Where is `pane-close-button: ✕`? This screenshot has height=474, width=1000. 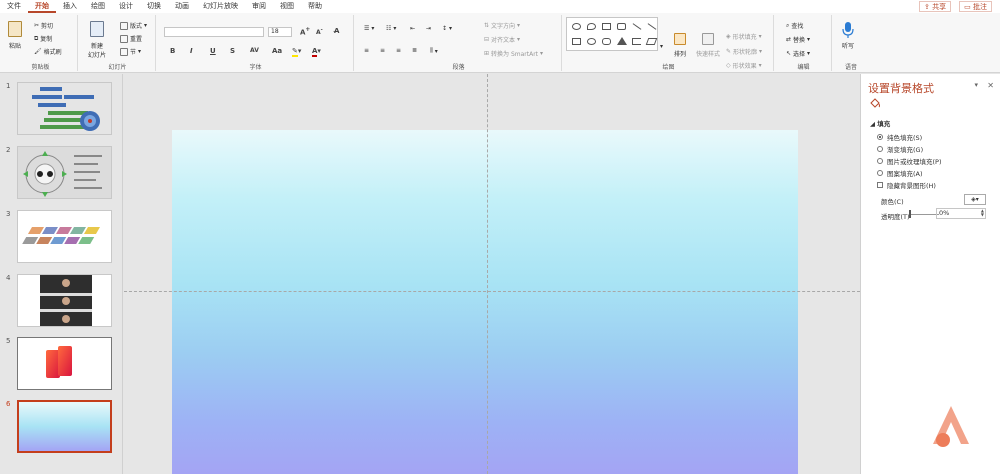
pane-close-button: ✕ is located at coordinates (990, 85).